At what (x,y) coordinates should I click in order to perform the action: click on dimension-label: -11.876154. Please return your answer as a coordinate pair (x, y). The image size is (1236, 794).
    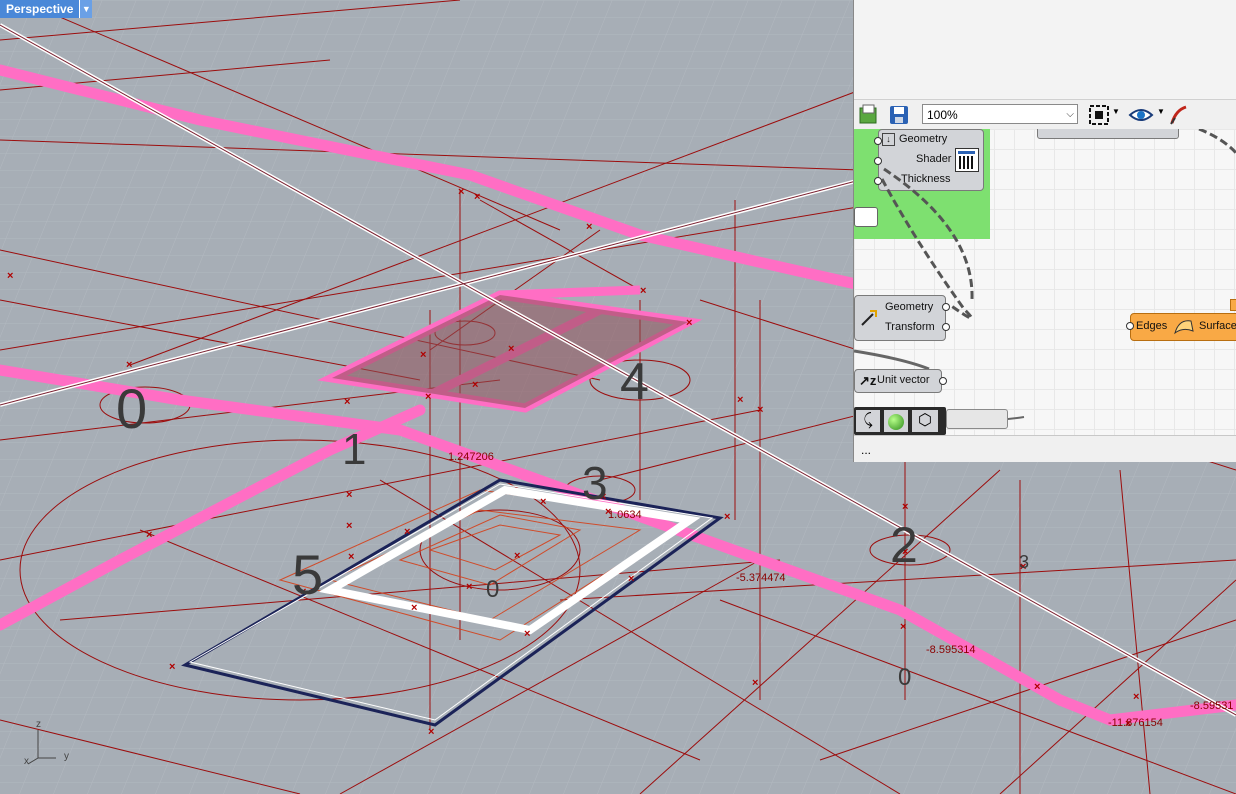
    Looking at the image, I should click on (1135, 723).